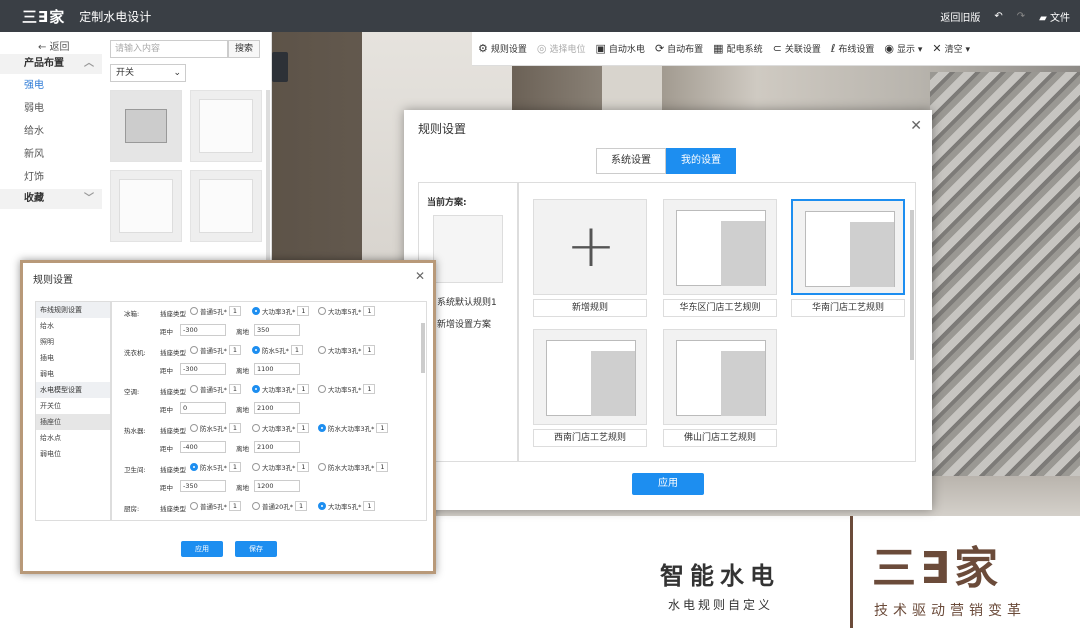 The width and height of the screenshot is (1080, 640). Describe the element at coordinates (51, 85) in the screenshot. I see `category-item: 强电` at that location.